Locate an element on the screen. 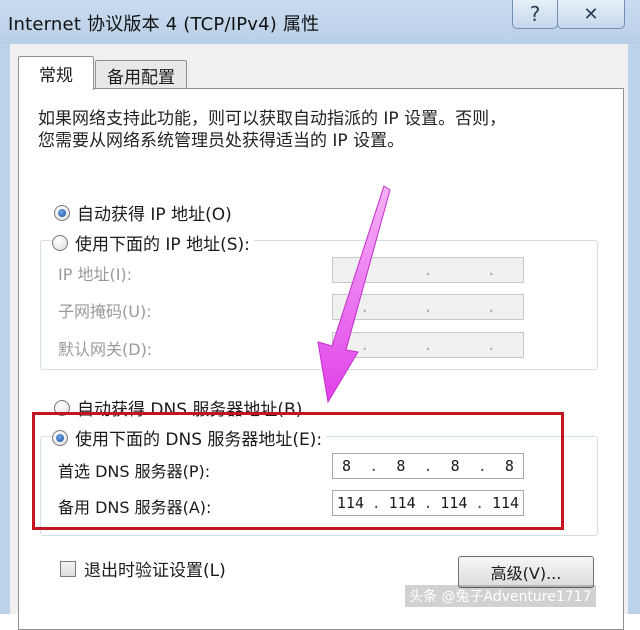  tab-alternate-config-label: 备用配置 is located at coordinates (141, 77).